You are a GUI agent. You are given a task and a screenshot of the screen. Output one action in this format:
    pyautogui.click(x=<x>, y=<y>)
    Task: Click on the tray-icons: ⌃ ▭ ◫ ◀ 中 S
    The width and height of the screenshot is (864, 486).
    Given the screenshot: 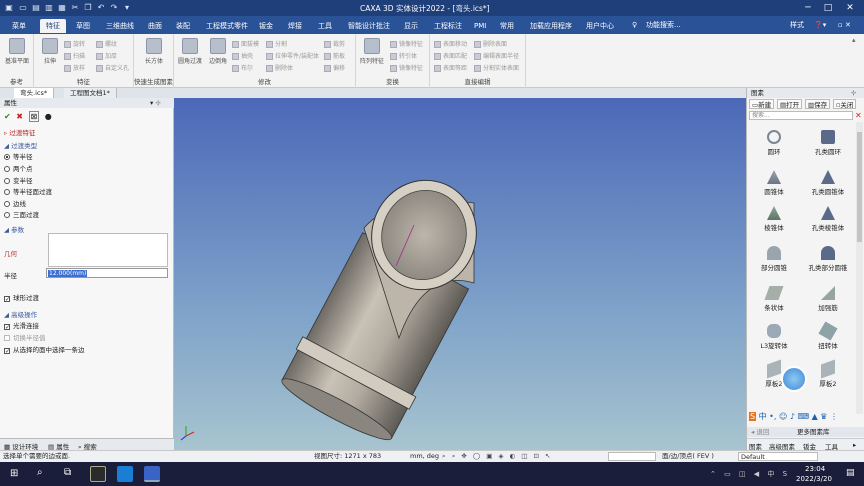 What is the action you would take?
    pyautogui.click(x=750, y=474)
    